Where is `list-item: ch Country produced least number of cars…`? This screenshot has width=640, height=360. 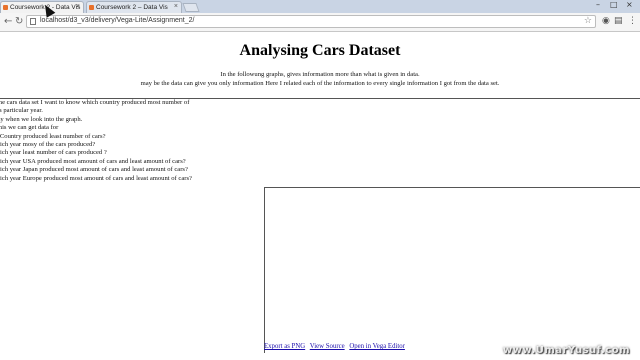
list-item: ch Country produced least number of cars… is located at coordinates (53, 136).